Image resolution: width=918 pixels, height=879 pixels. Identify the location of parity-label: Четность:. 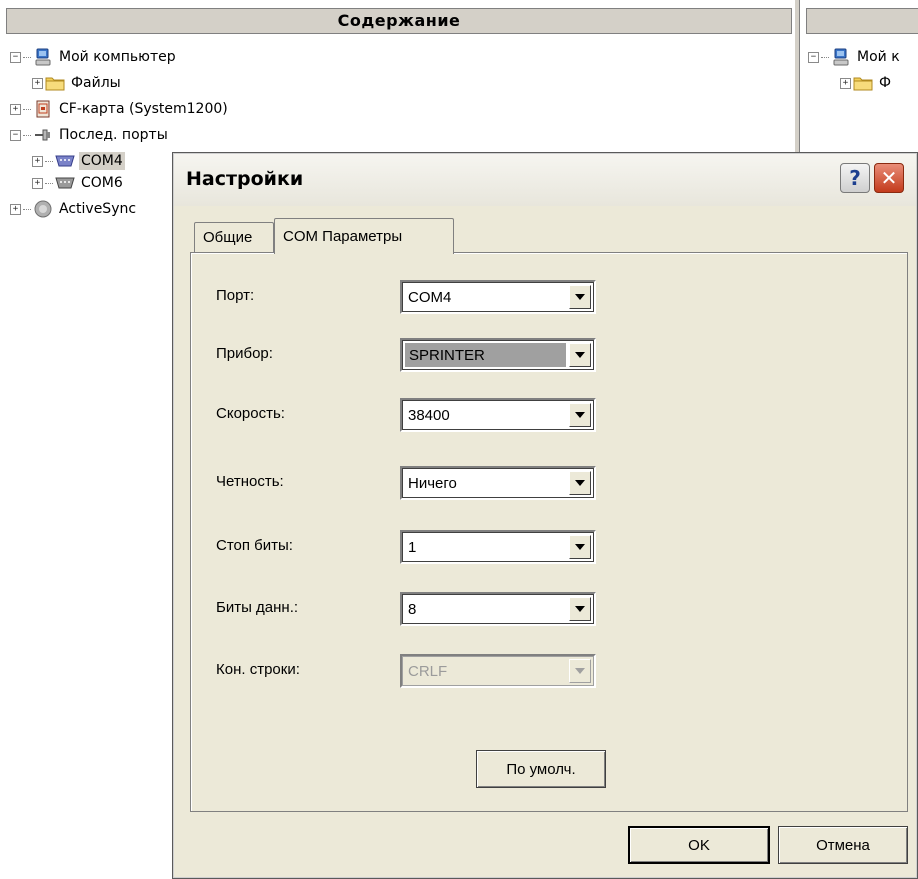
(250, 481).